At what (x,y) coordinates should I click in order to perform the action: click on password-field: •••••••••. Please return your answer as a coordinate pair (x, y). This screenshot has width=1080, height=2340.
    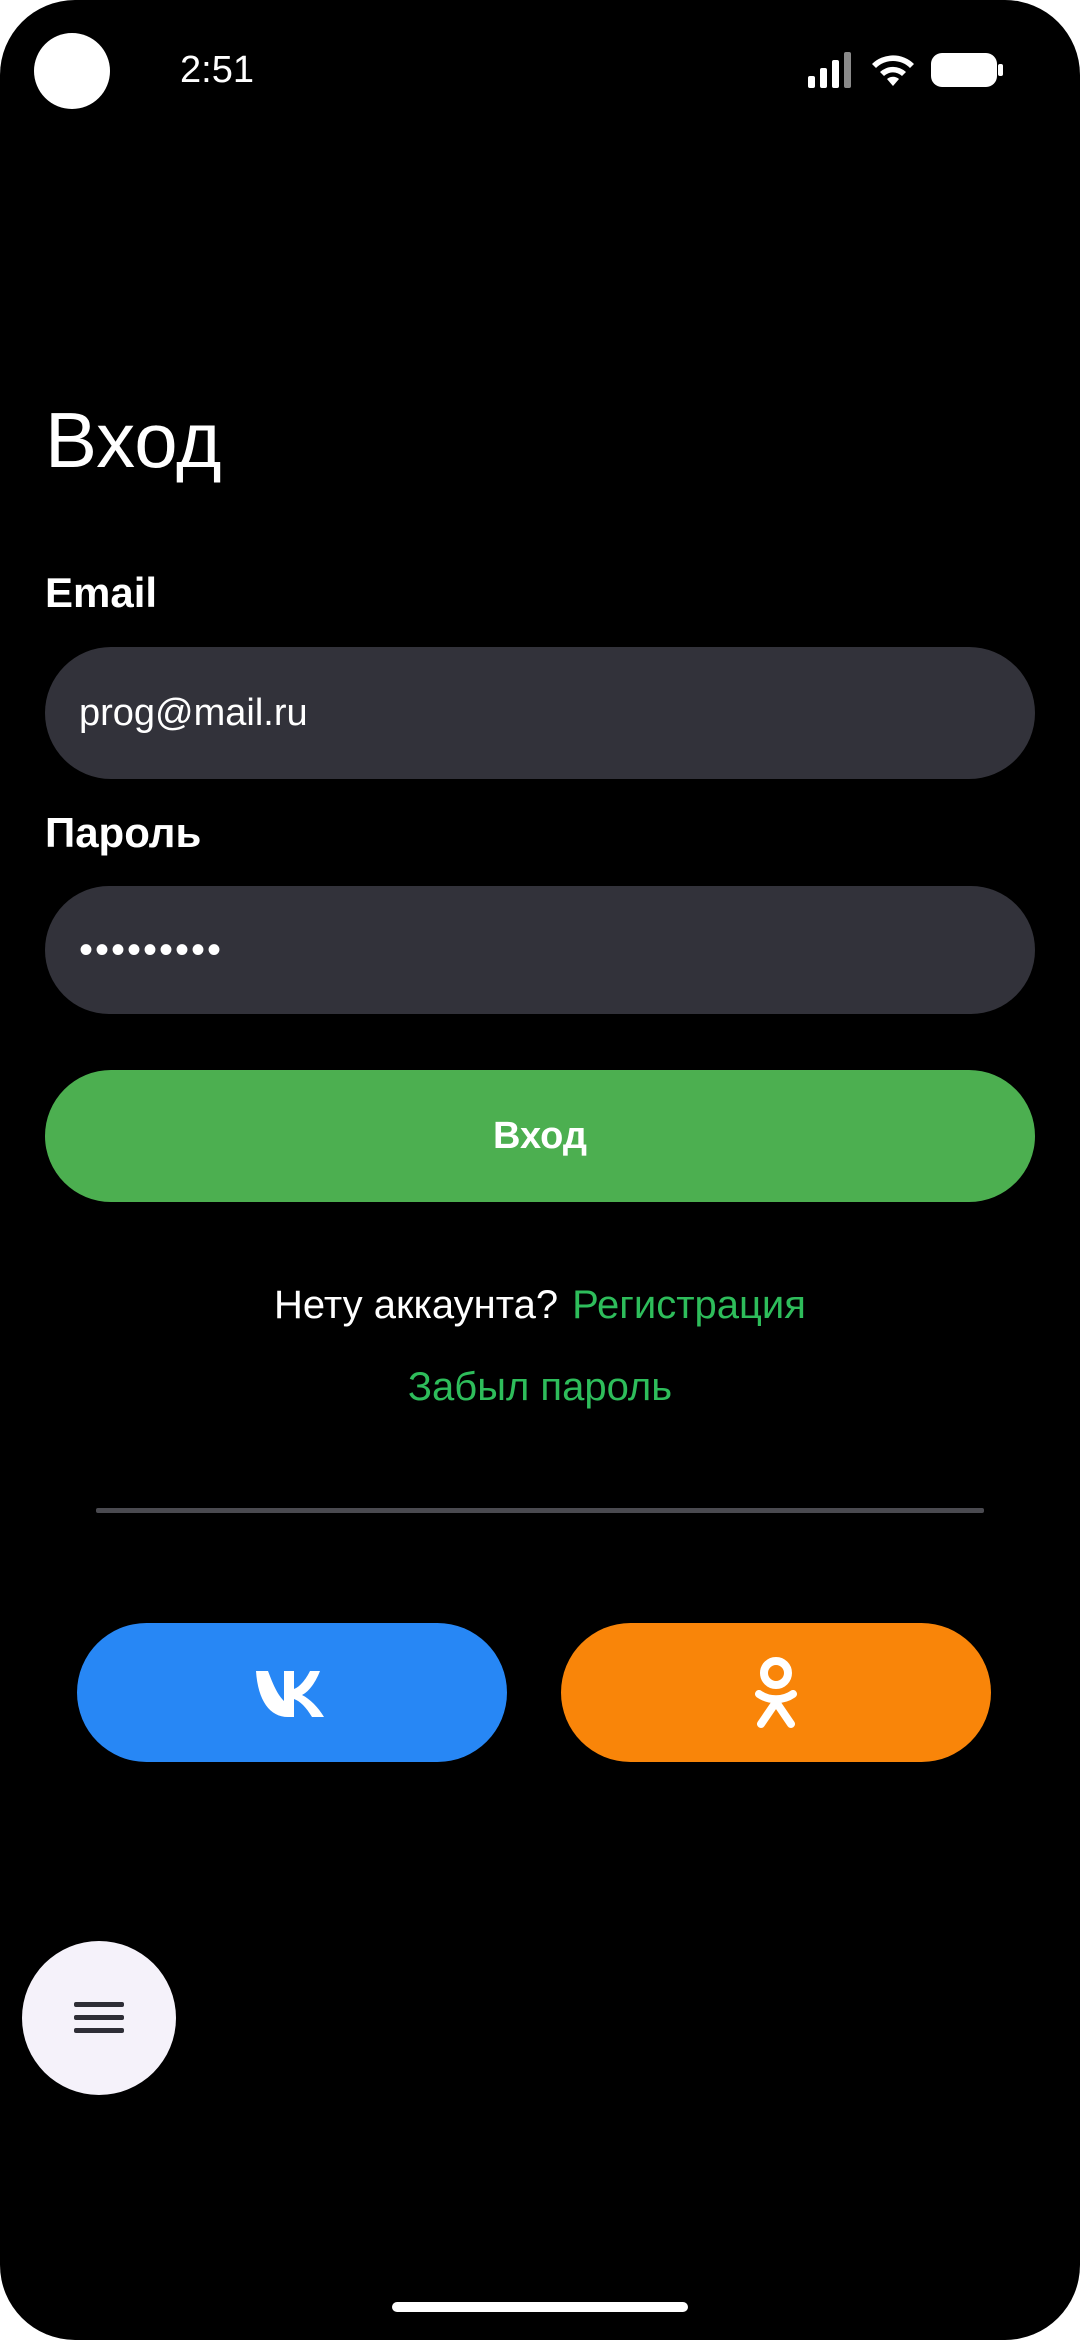
    Looking at the image, I should click on (540, 950).